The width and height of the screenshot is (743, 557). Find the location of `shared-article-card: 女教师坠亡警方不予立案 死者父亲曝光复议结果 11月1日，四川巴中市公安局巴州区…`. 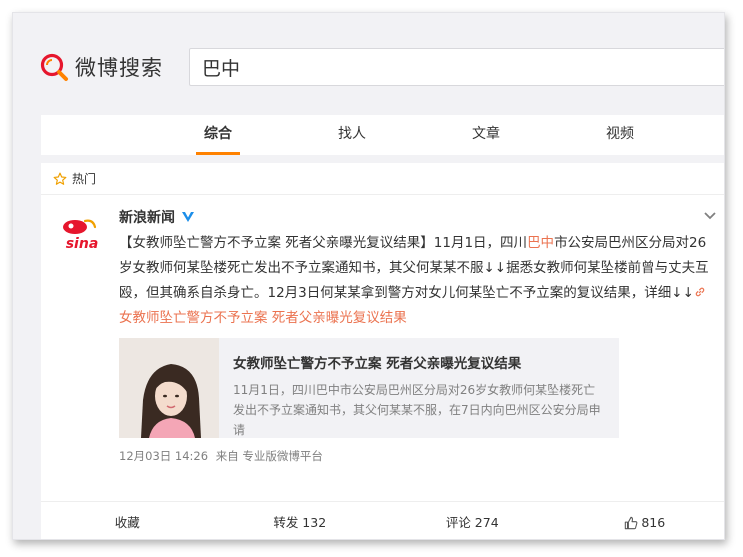

shared-article-card: 女教师坠亡警方不予立案 死者父亲曝光复议结果 11月1日，四川巴中市公安局巴州区… is located at coordinates (369, 388).